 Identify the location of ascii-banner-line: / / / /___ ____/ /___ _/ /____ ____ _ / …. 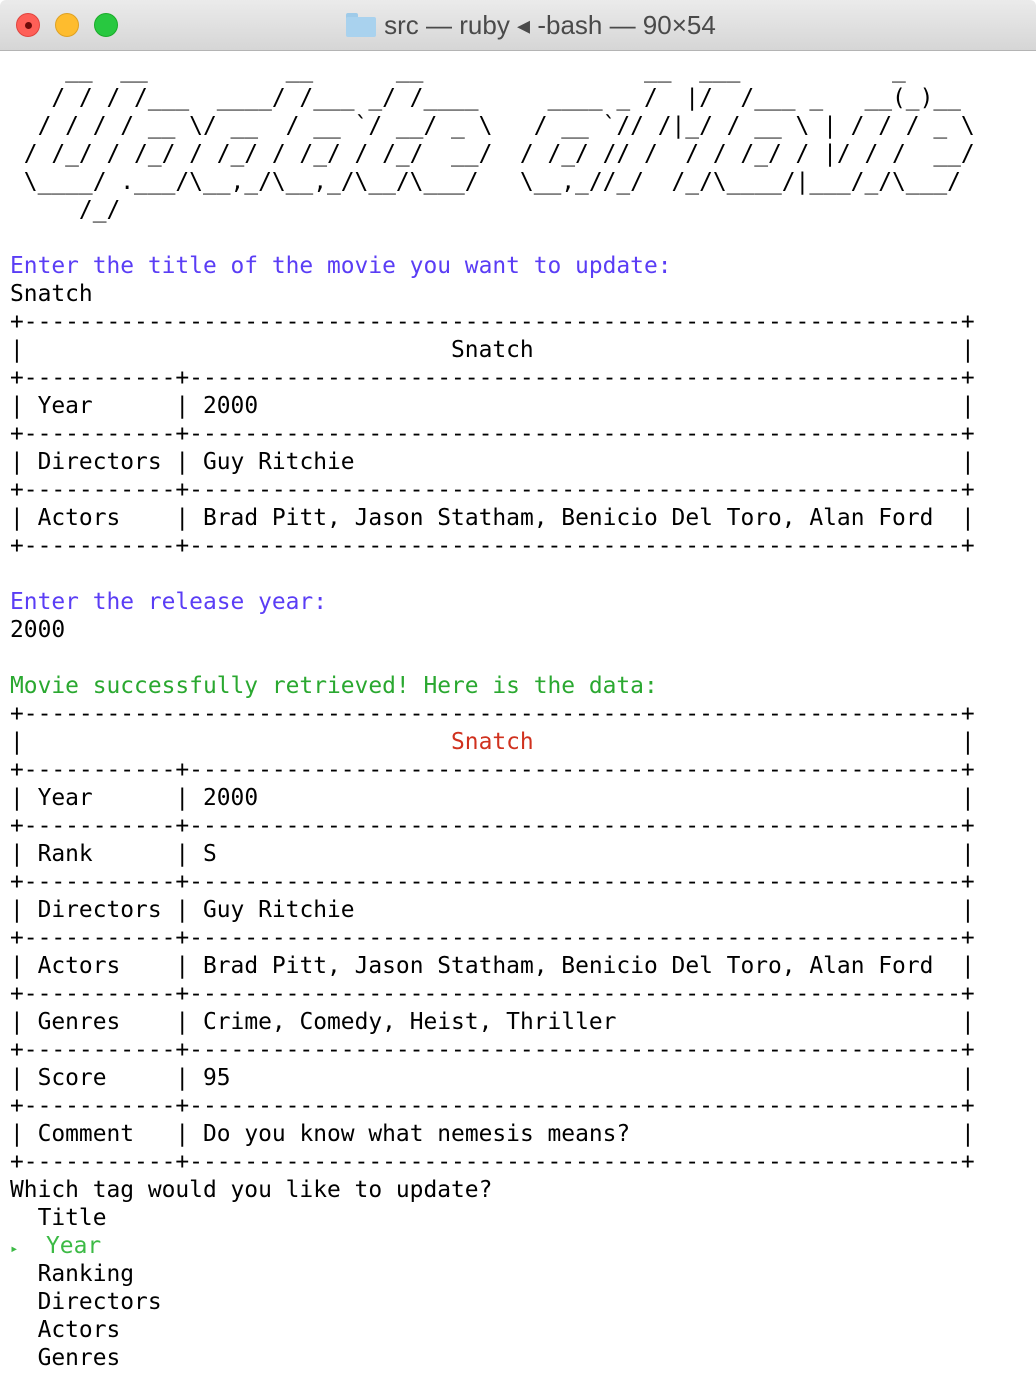
(485, 98).